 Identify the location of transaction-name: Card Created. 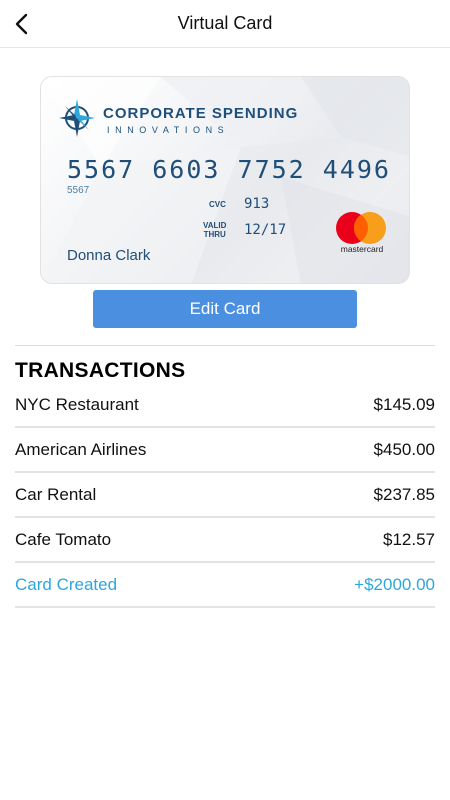
(66, 584).